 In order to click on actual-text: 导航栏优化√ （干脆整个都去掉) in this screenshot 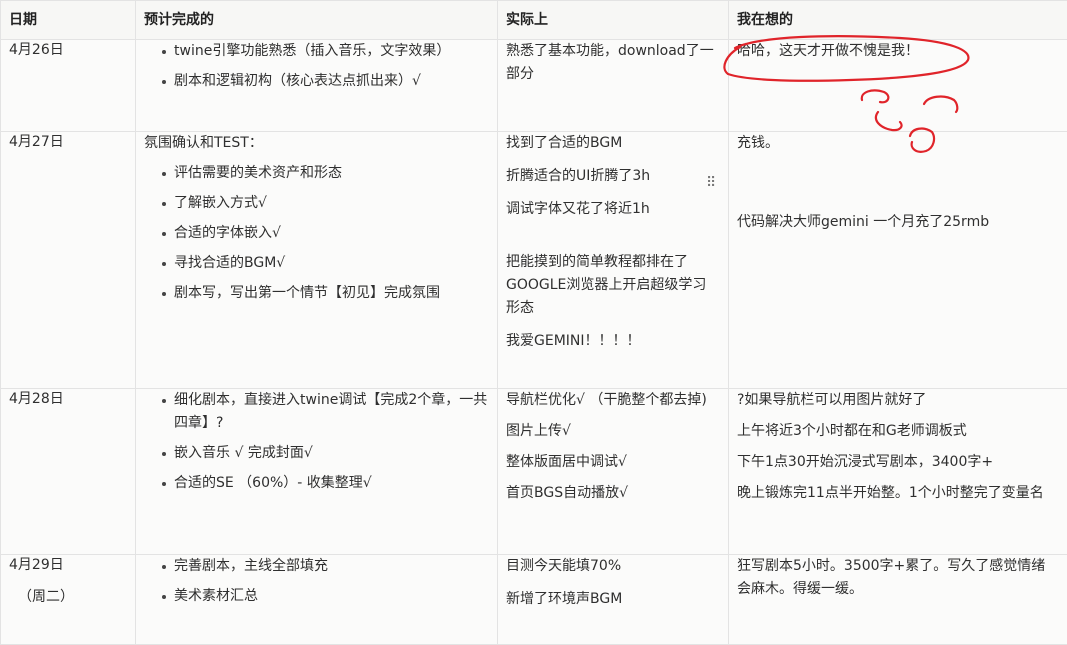, I will do `click(613, 400)`.